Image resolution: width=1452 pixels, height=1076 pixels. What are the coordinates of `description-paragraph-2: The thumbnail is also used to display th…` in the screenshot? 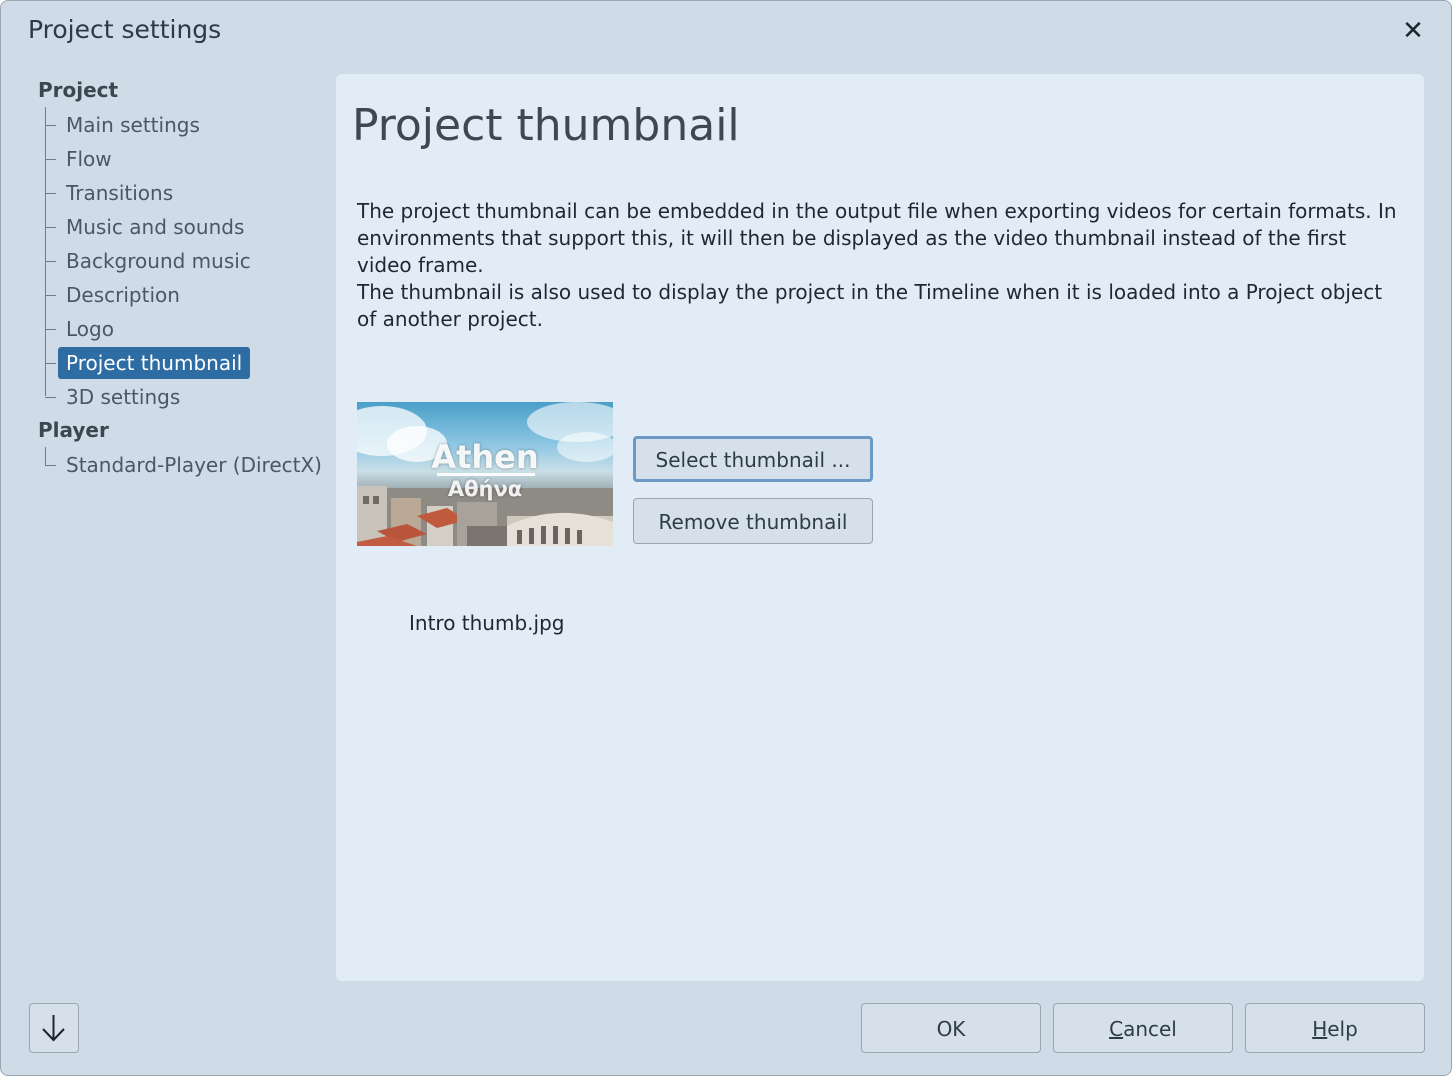 It's located at (870, 305).